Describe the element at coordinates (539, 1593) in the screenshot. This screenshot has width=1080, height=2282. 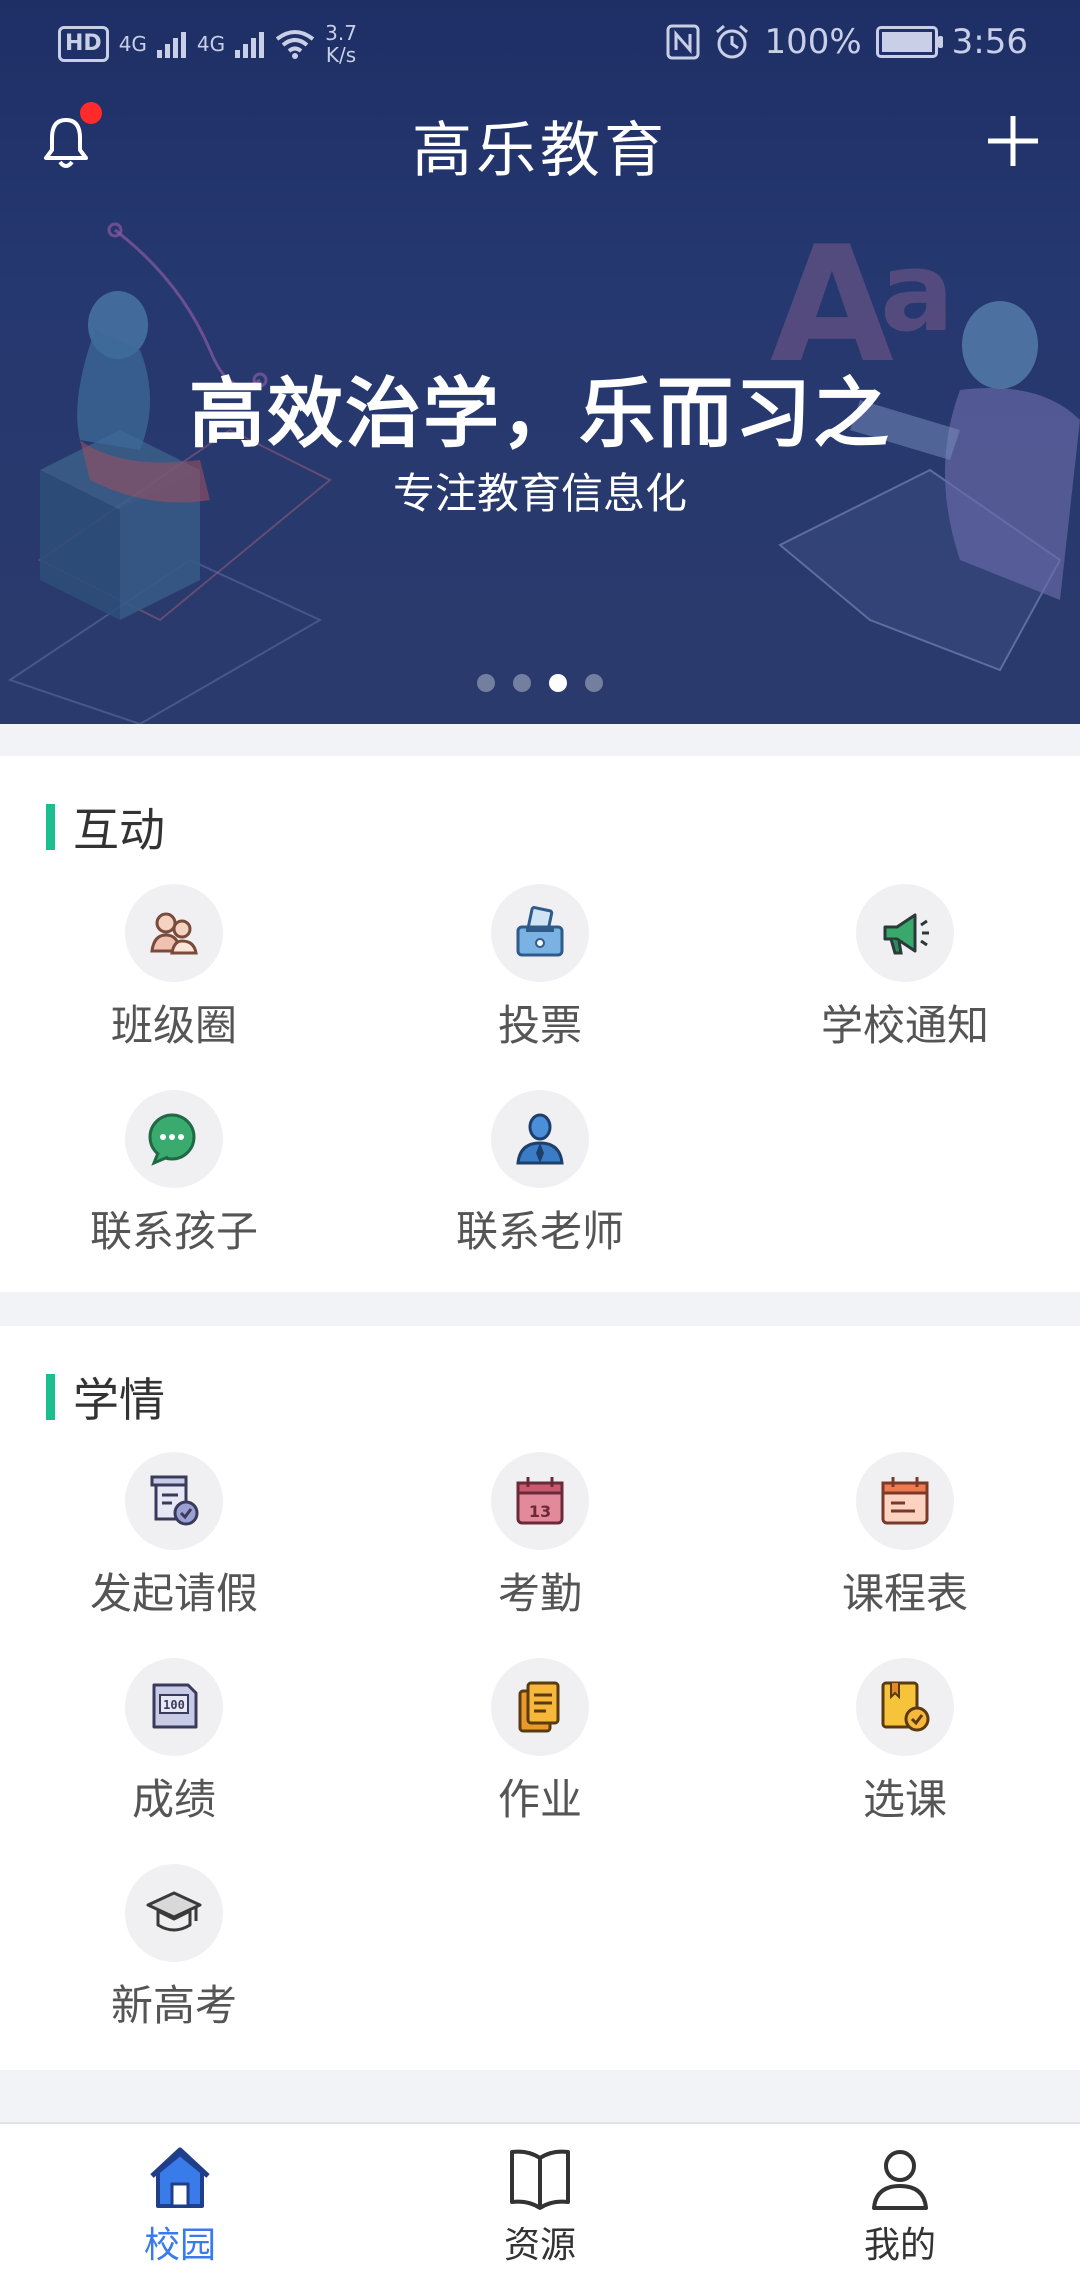
I see `menu-item-label: 考勤` at that location.